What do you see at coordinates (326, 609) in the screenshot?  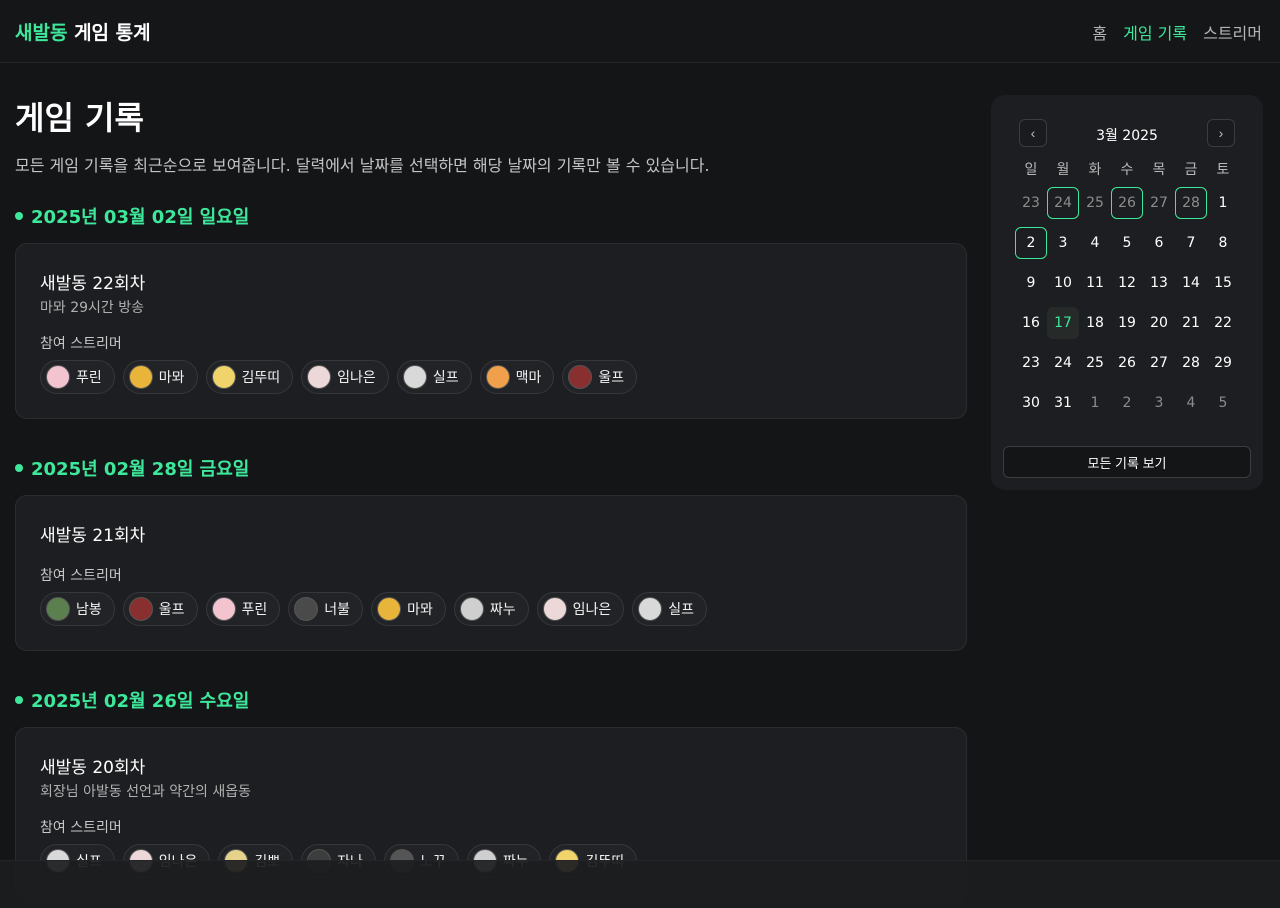 I see `streamer-chip: 너불` at bounding box center [326, 609].